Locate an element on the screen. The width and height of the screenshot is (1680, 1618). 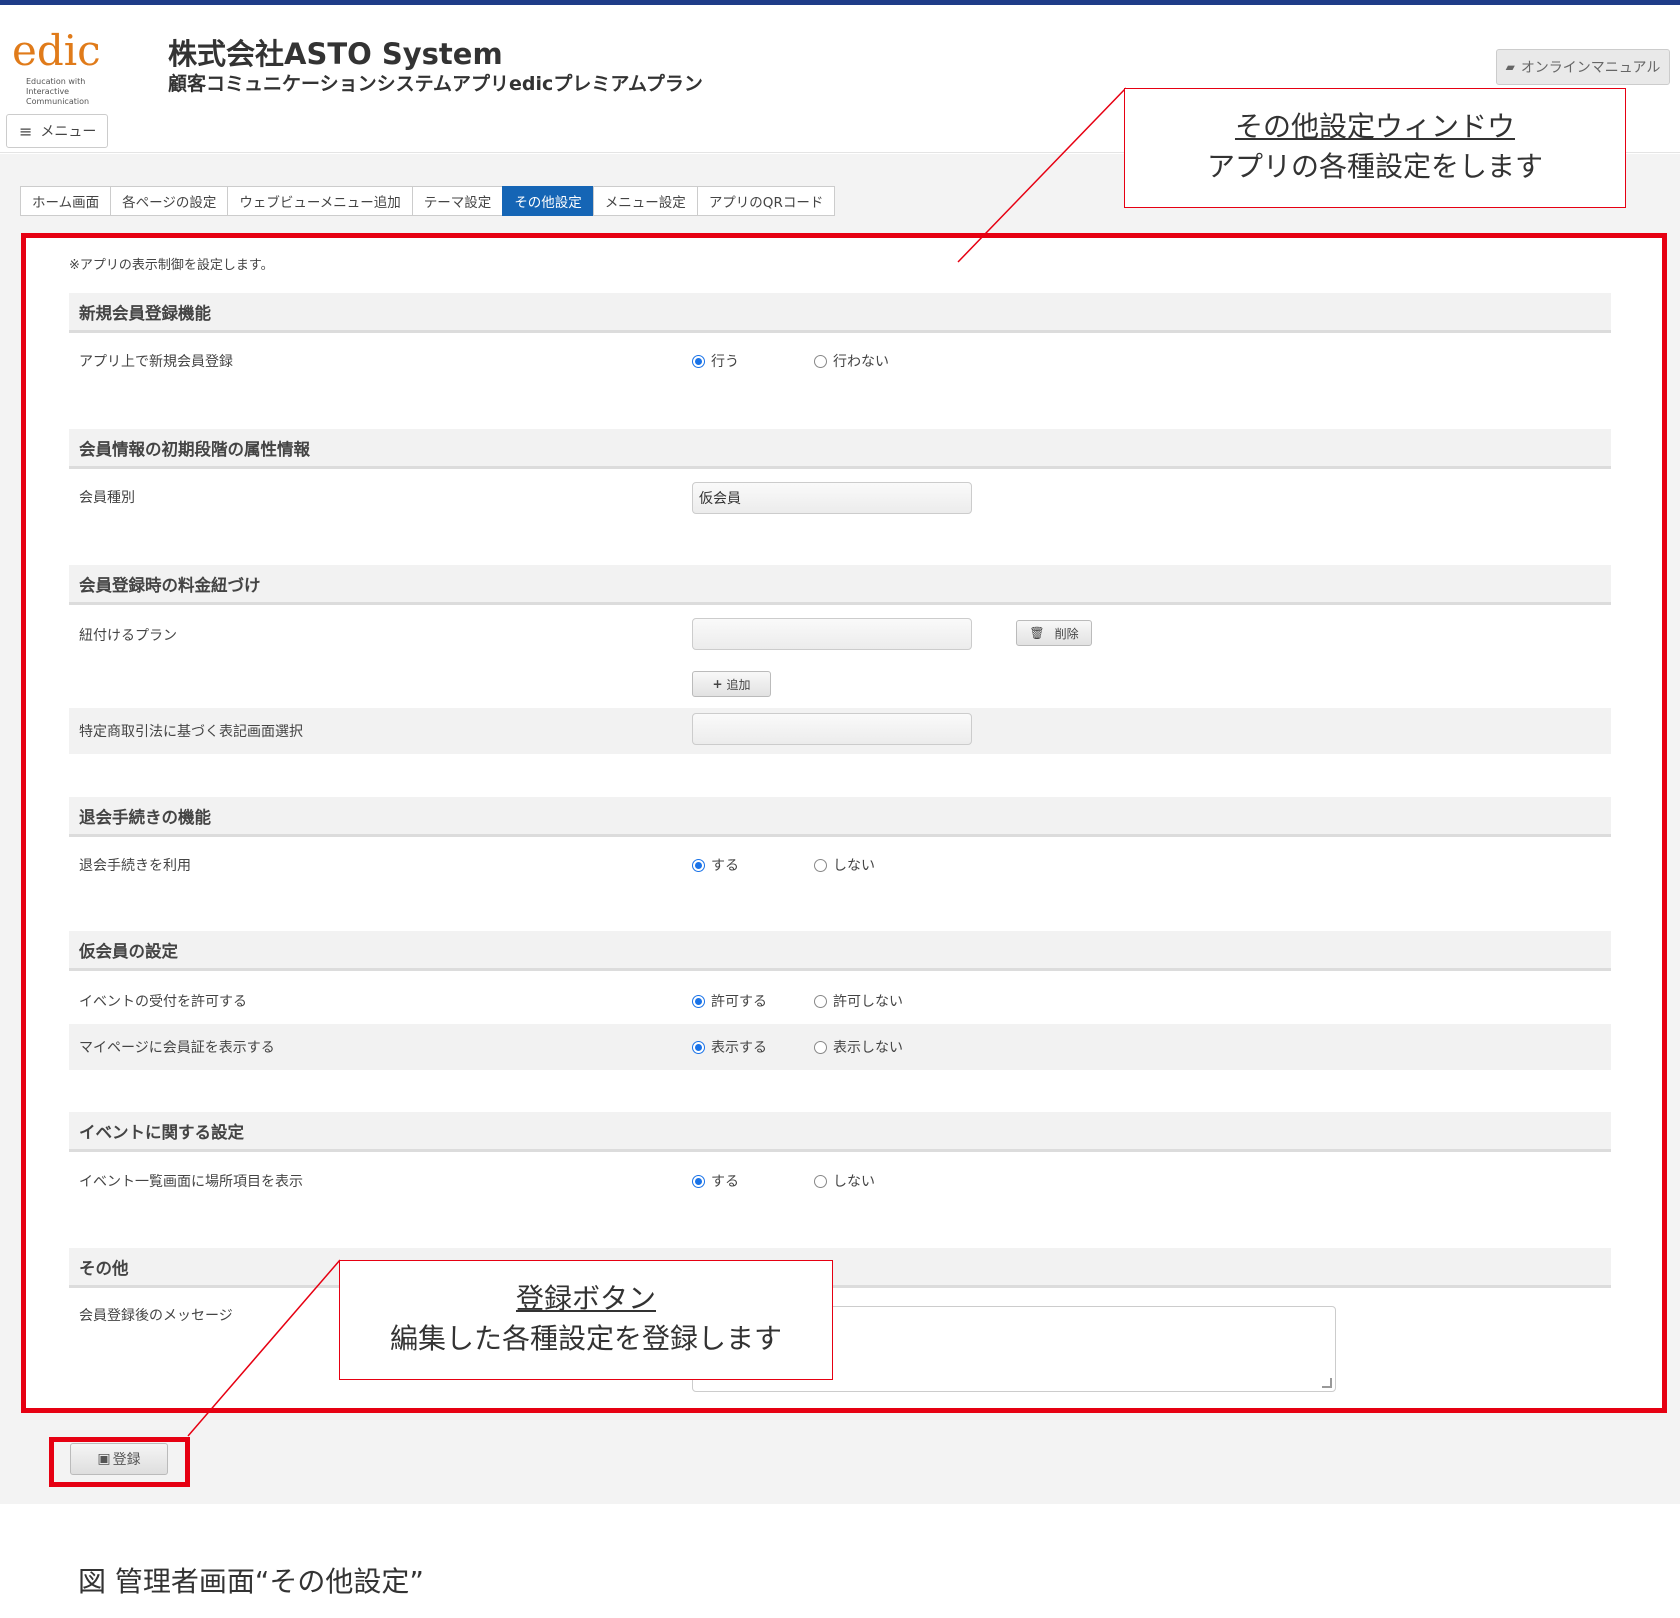
product-name: 顧客コミュニケーションシステムアプリedicプレミアムプラン is located at coordinates (435, 84).